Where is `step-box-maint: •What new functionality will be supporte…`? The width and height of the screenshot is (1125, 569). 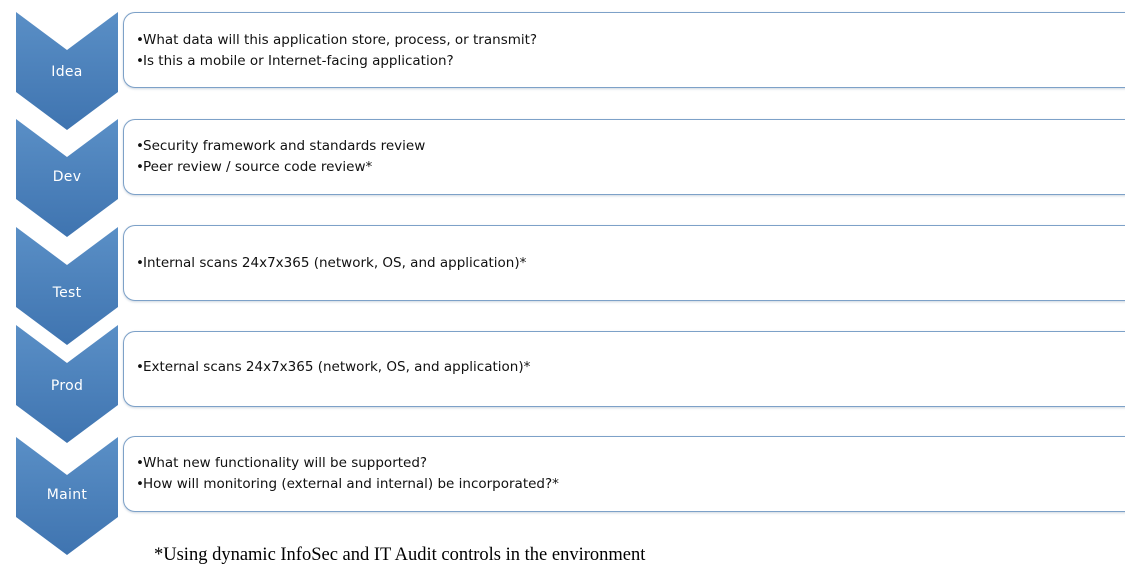 step-box-maint: •What new functionality will be supporte… is located at coordinates (624, 474).